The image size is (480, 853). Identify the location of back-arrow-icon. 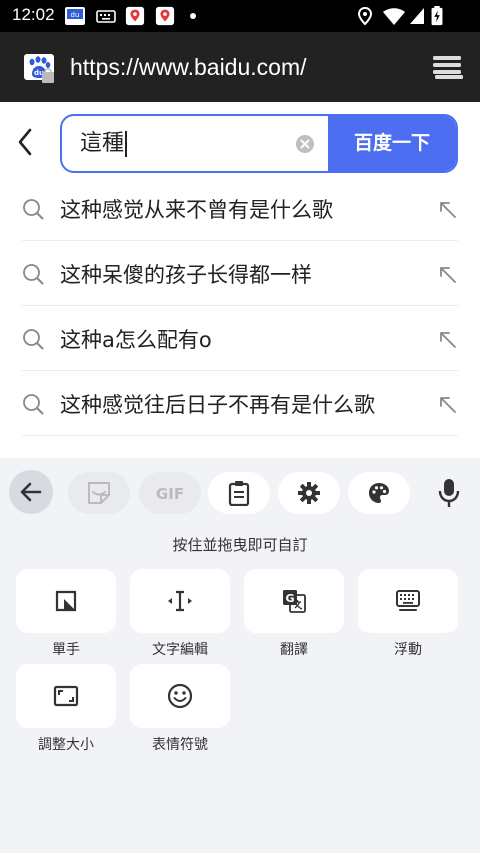
(31, 492).